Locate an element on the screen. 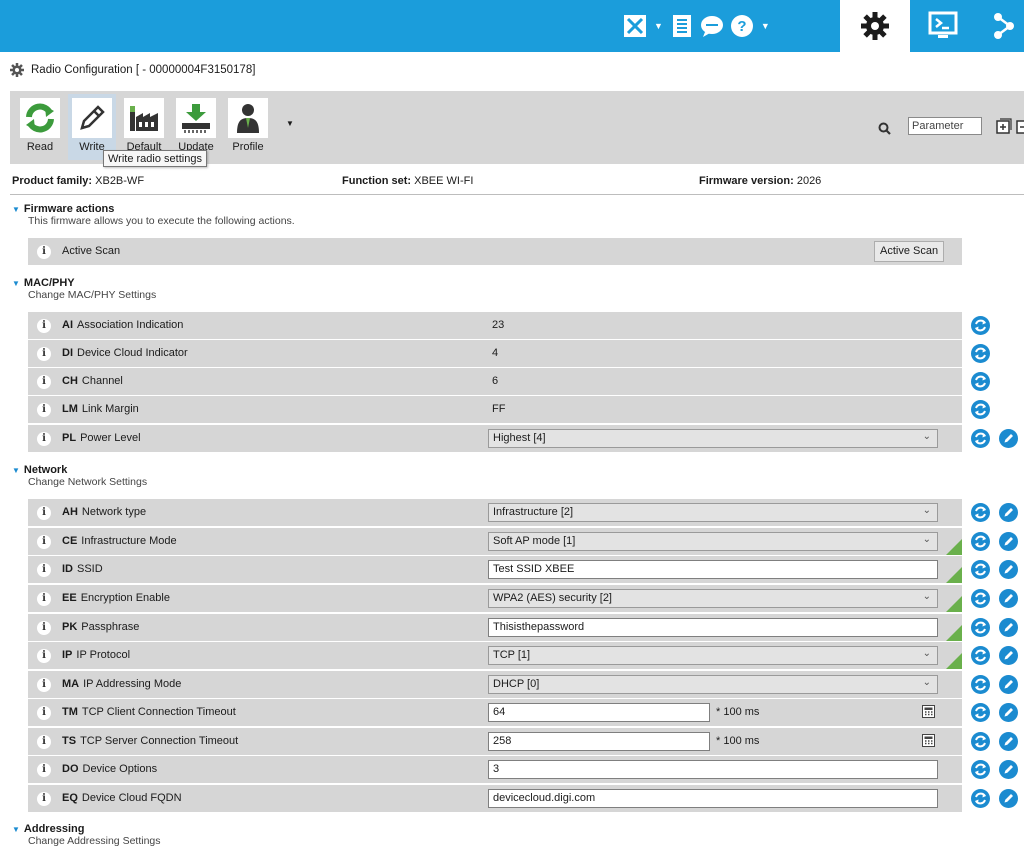 This screenshot has width=1024, height=851. param-select: DHCP [0] ⌄ is located at coordinates (713, 684).